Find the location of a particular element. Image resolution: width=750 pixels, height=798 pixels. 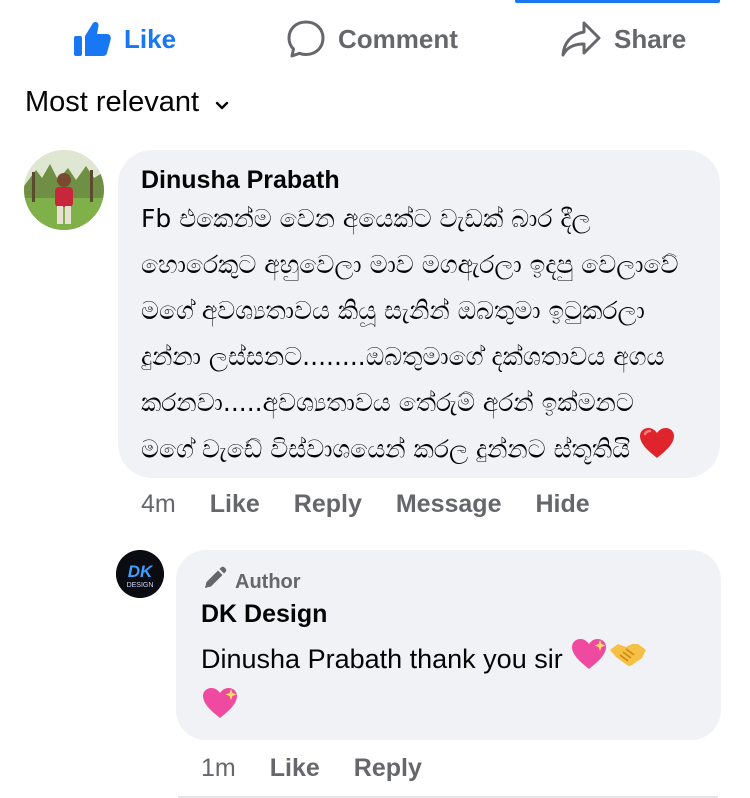

reply-meta: 1m Like Reply is located at coordinates (311, 768).